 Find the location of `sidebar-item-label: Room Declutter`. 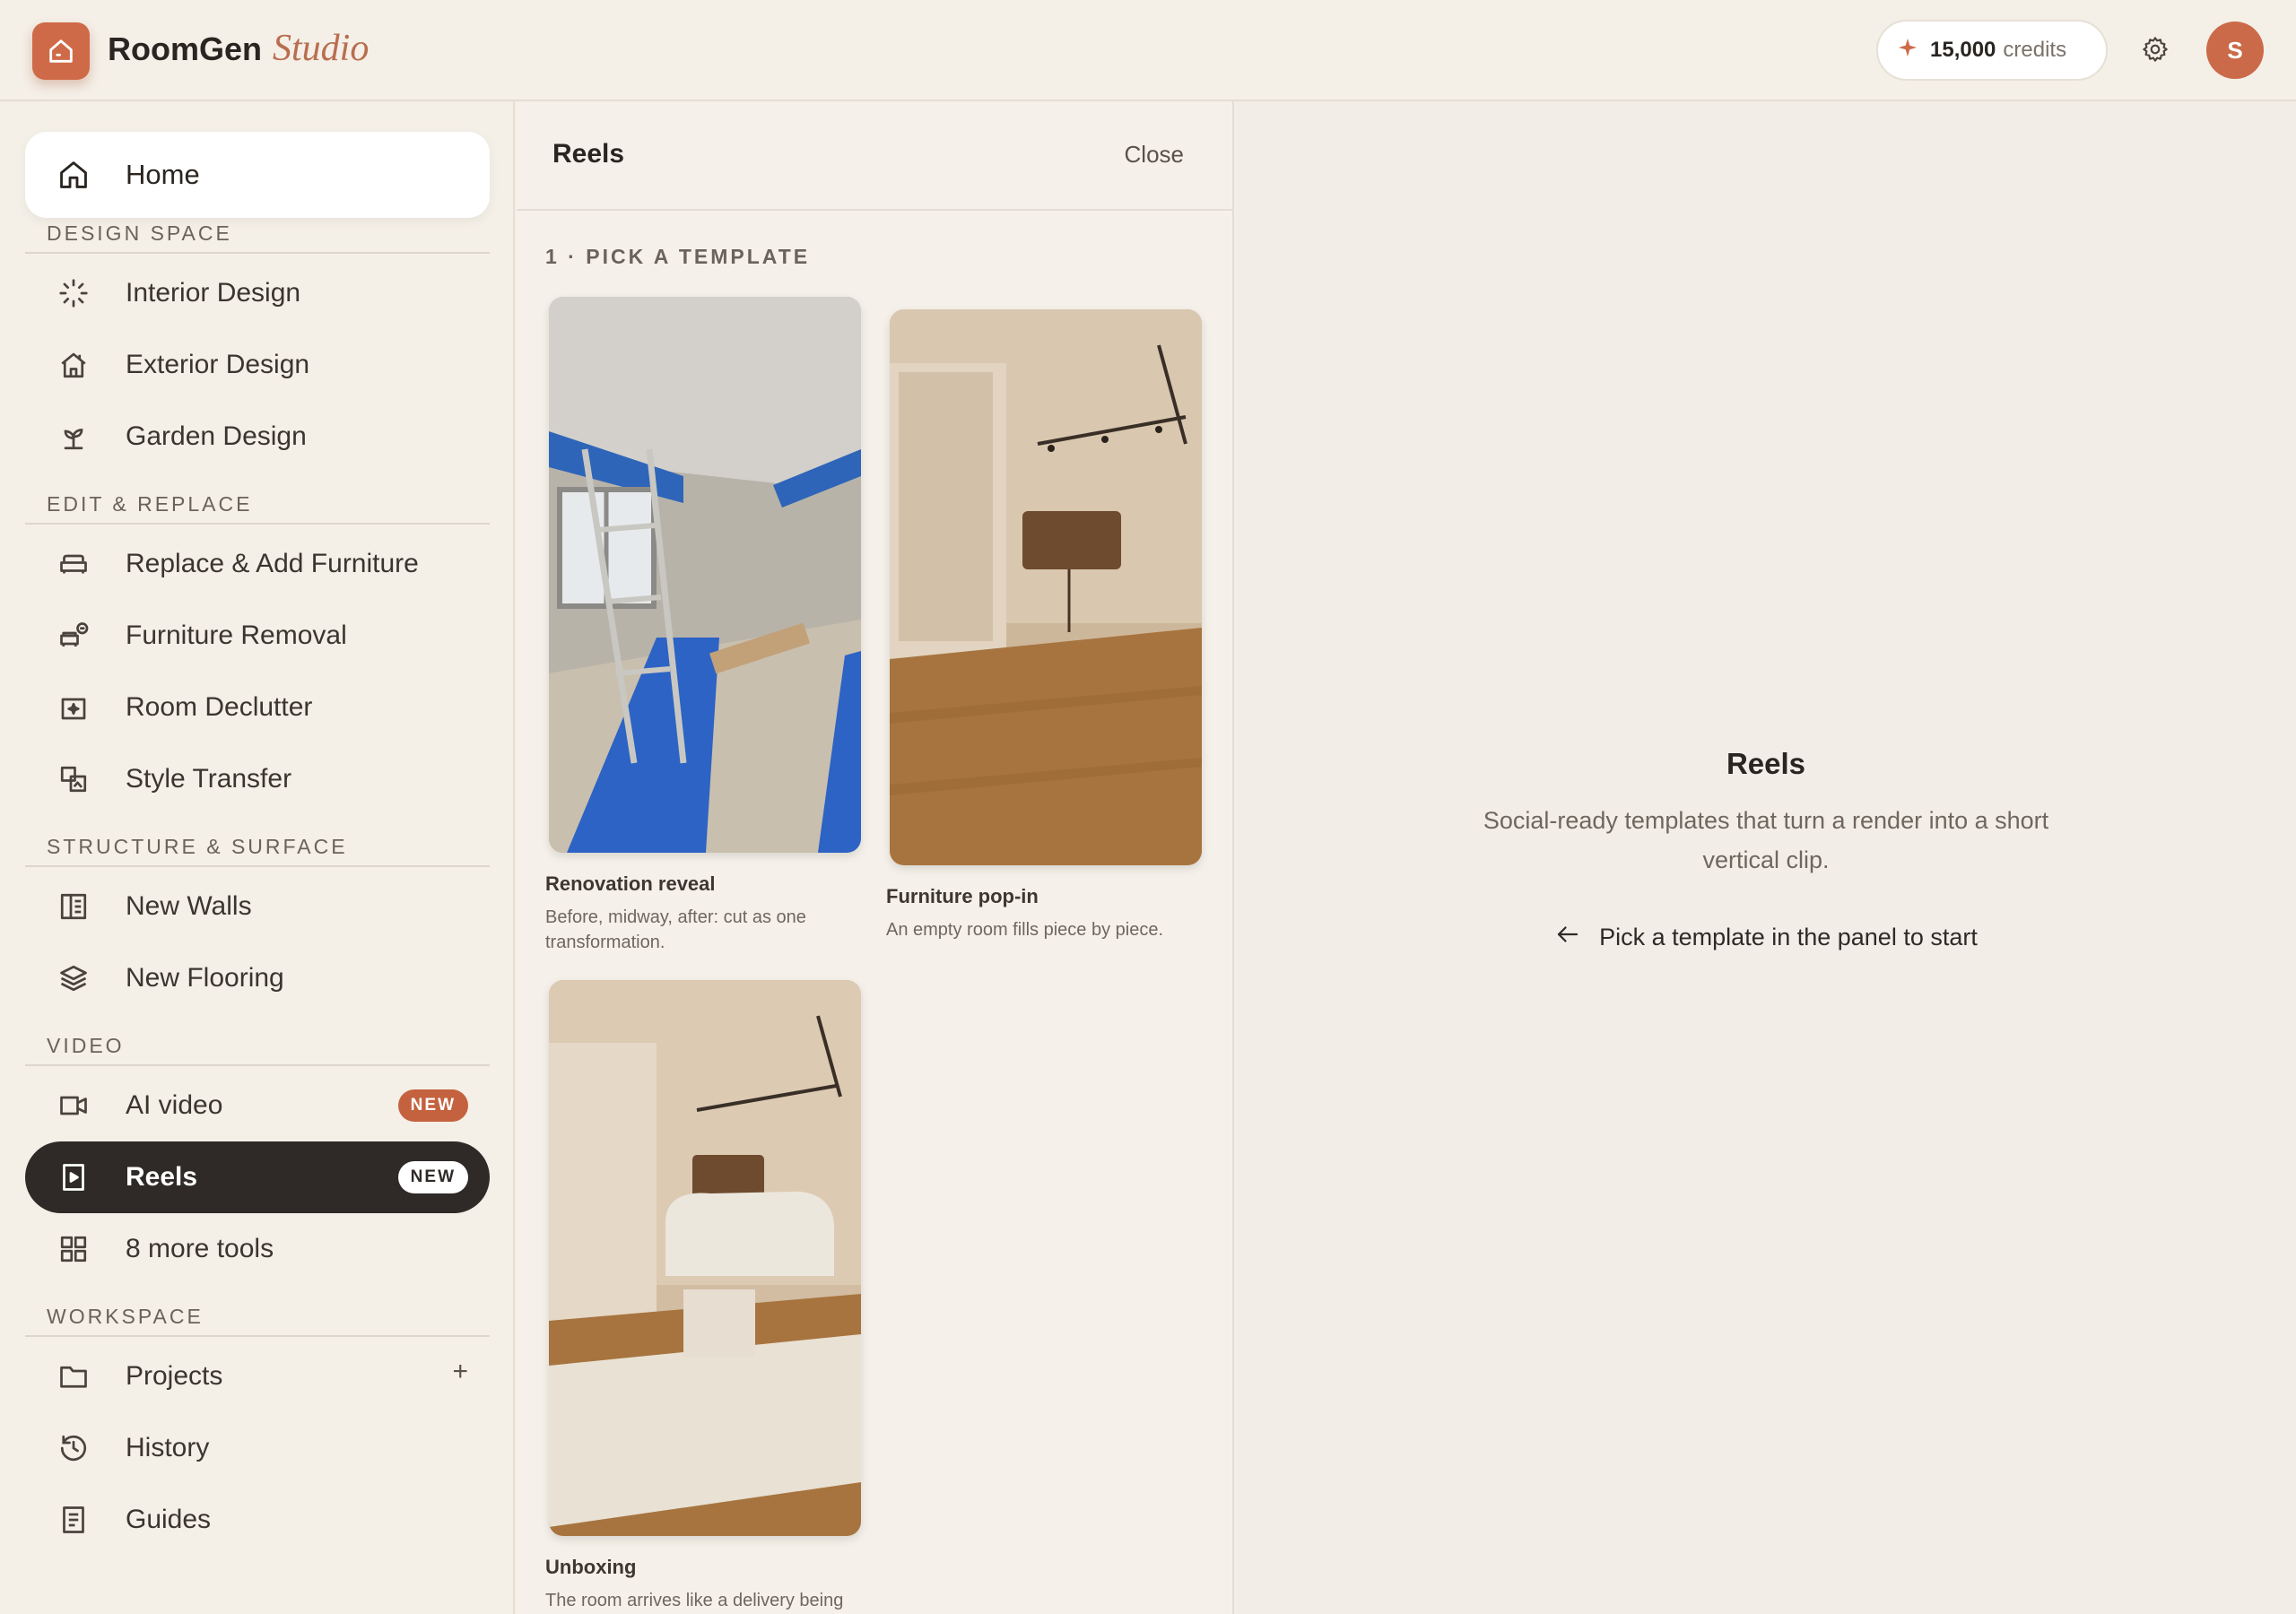

sidebar-item-label: Room Declutter is located at coordinates (219, 707).